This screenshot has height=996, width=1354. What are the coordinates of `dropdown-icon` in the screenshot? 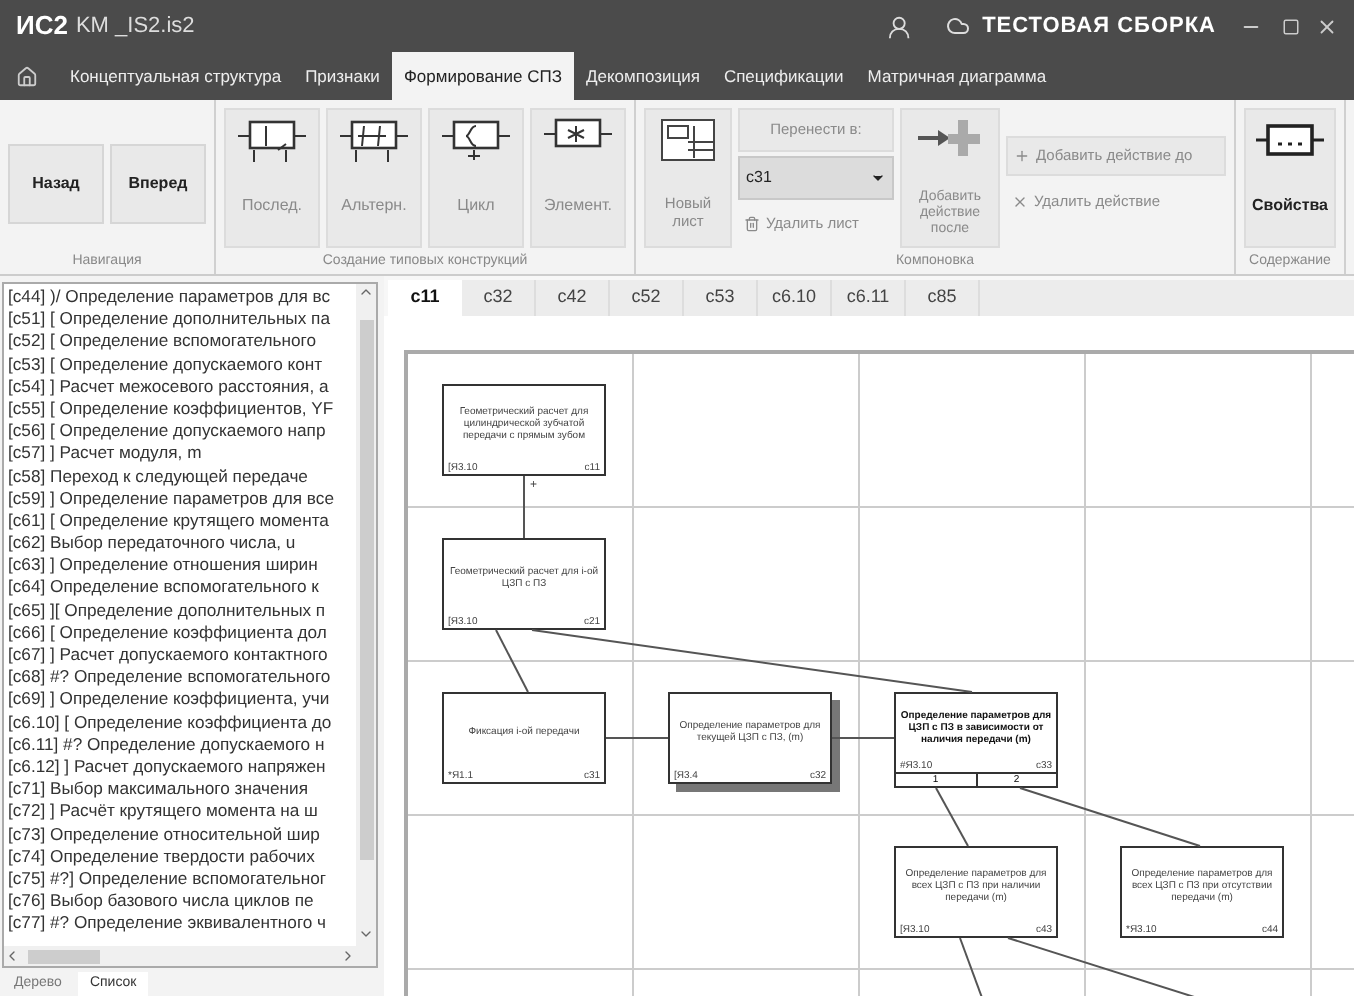 It's located at (878, 178).